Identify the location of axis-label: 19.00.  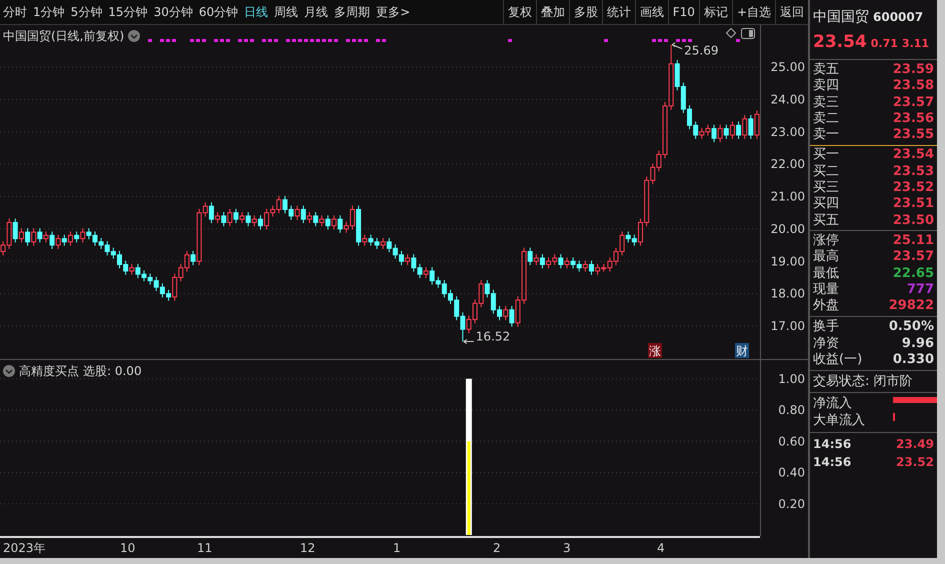
(787, 261).